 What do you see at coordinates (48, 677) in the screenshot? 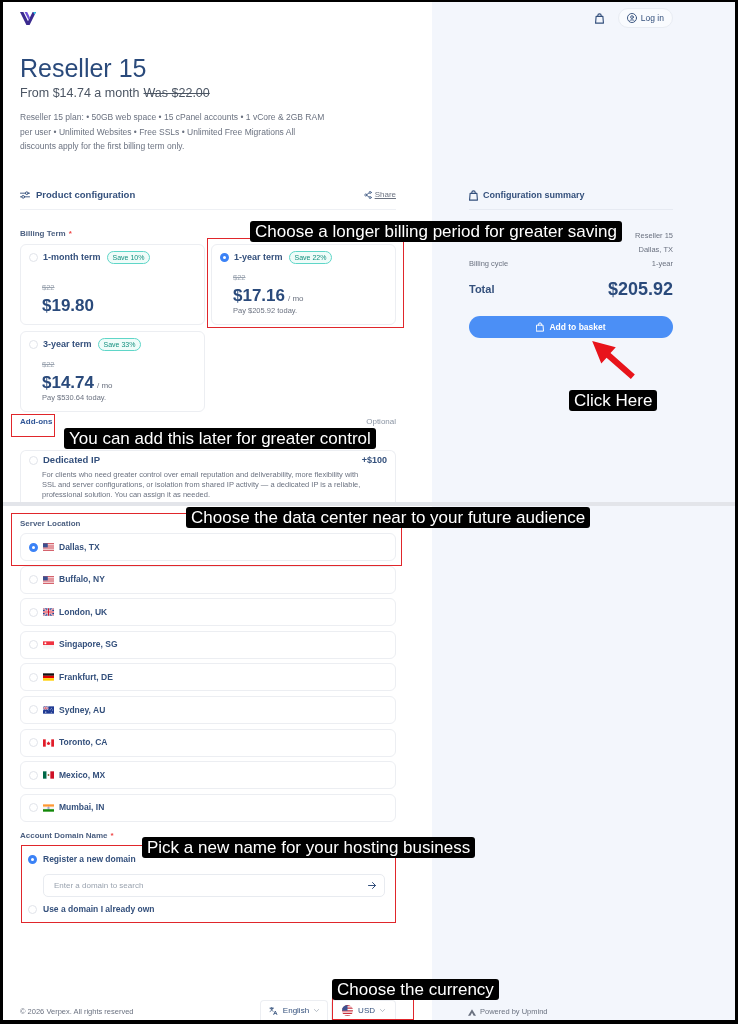
I see `german-flag-icon` at bounding box center [48, 677].